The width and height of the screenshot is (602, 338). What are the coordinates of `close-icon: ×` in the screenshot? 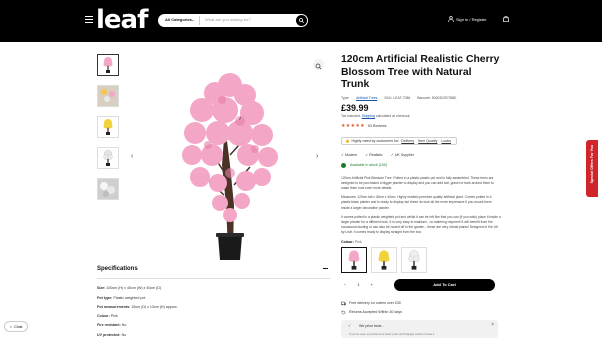 It's located at (492, 325).